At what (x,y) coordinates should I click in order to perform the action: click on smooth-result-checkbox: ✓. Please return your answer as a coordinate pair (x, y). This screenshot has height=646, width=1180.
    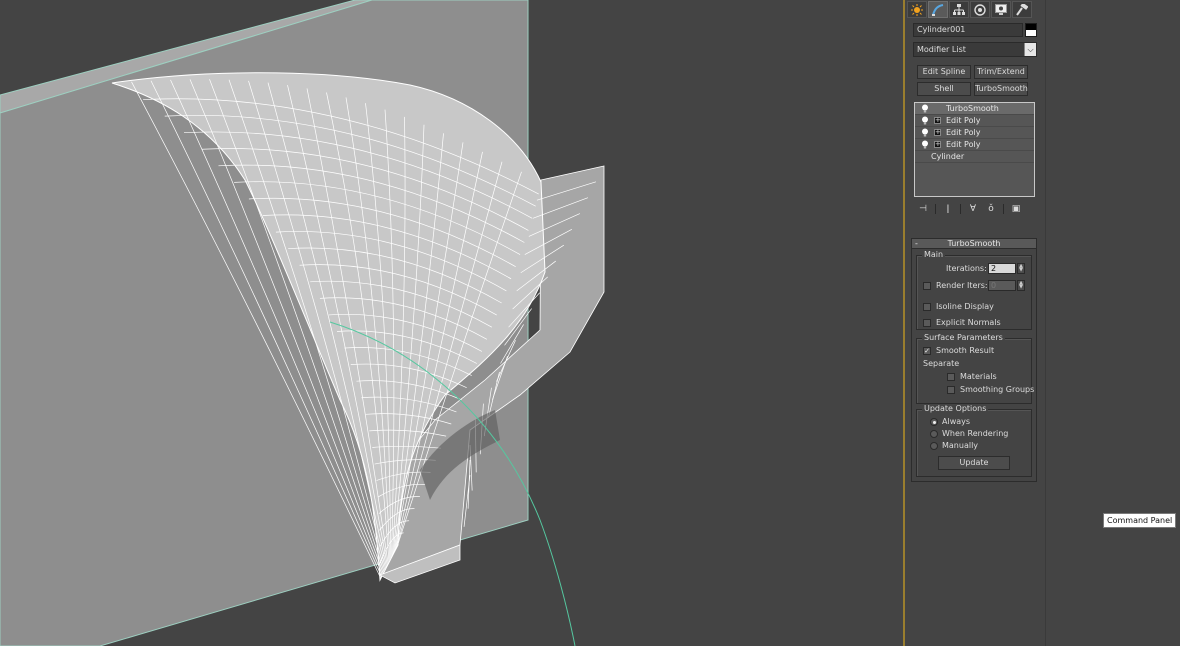
    Looking at the image, I should click on (927, 351).